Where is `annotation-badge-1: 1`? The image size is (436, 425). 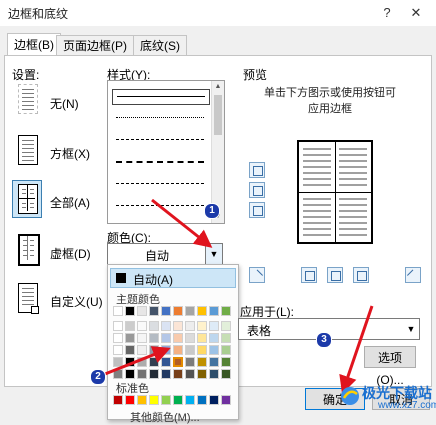
annotation-badge-1: 1 is located at coordinates (212, 211).